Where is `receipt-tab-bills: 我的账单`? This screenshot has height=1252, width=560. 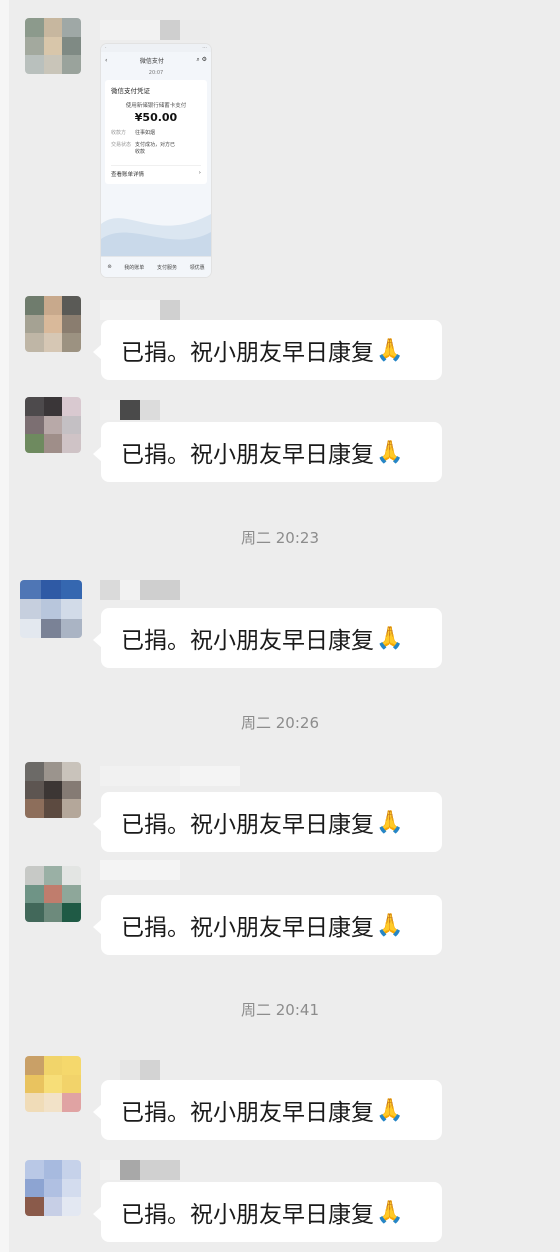
receipt-tab-bills: 我的账单 is located at coordinates (134, 267).